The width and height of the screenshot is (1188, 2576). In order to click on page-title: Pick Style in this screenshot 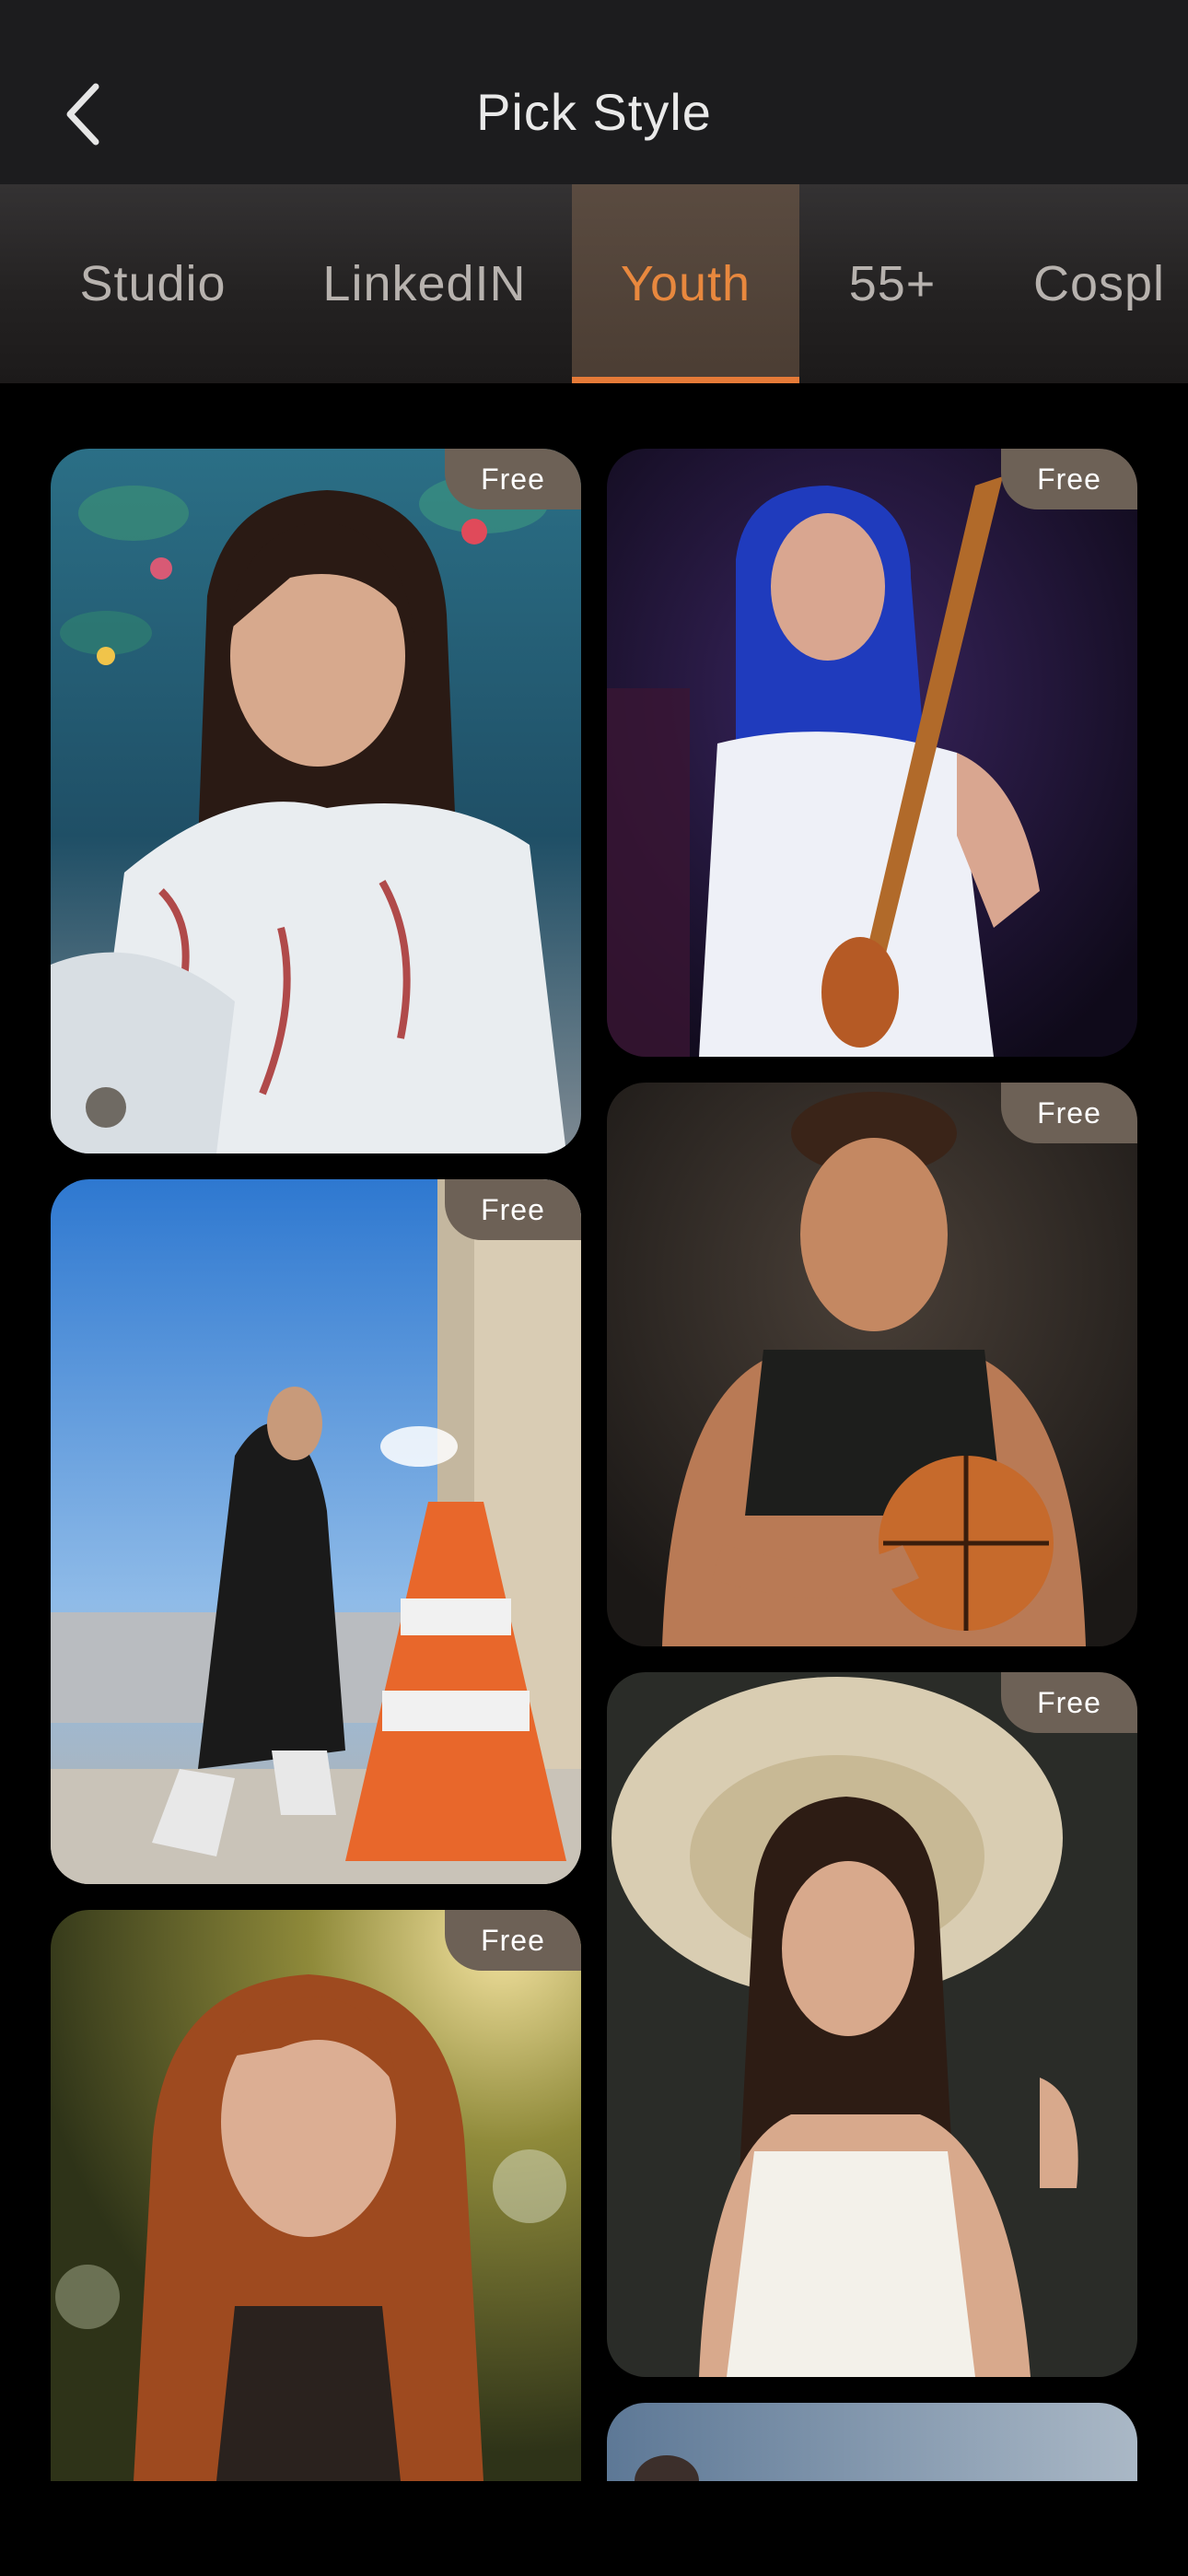, I will do `click(594, 112)`.